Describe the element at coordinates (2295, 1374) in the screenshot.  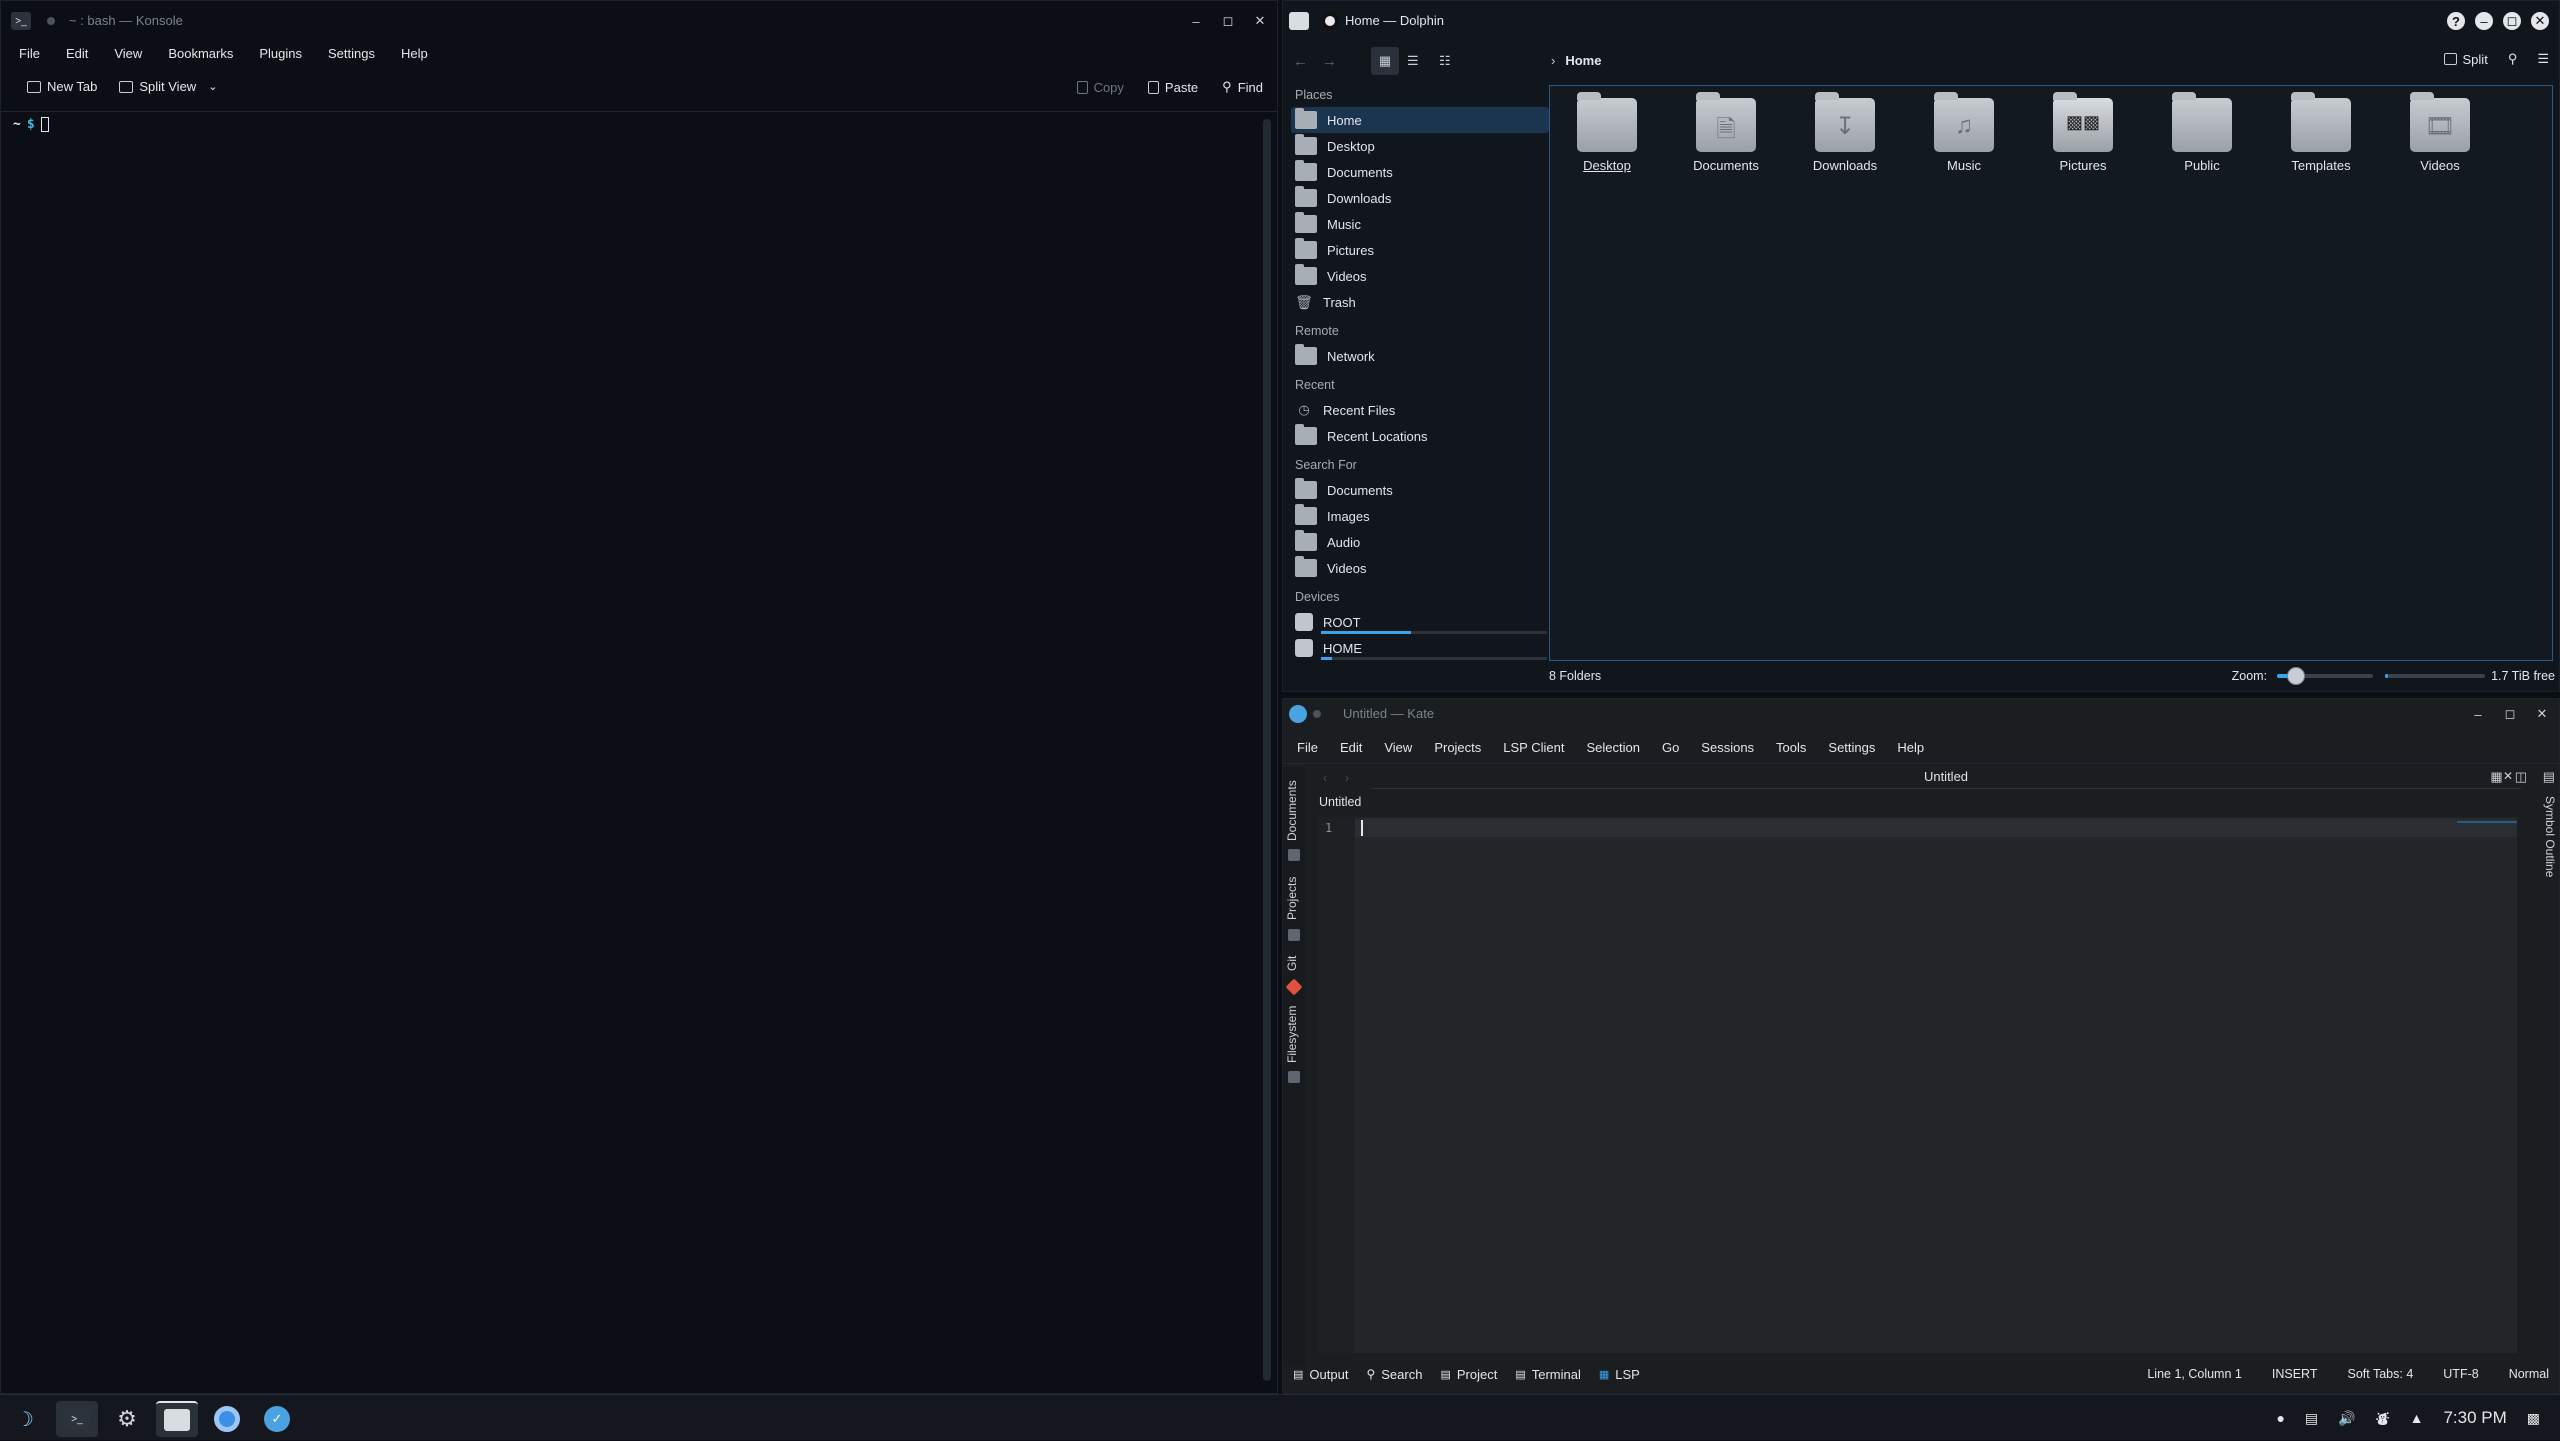
I see `edit-mode: INSERT` at that location.